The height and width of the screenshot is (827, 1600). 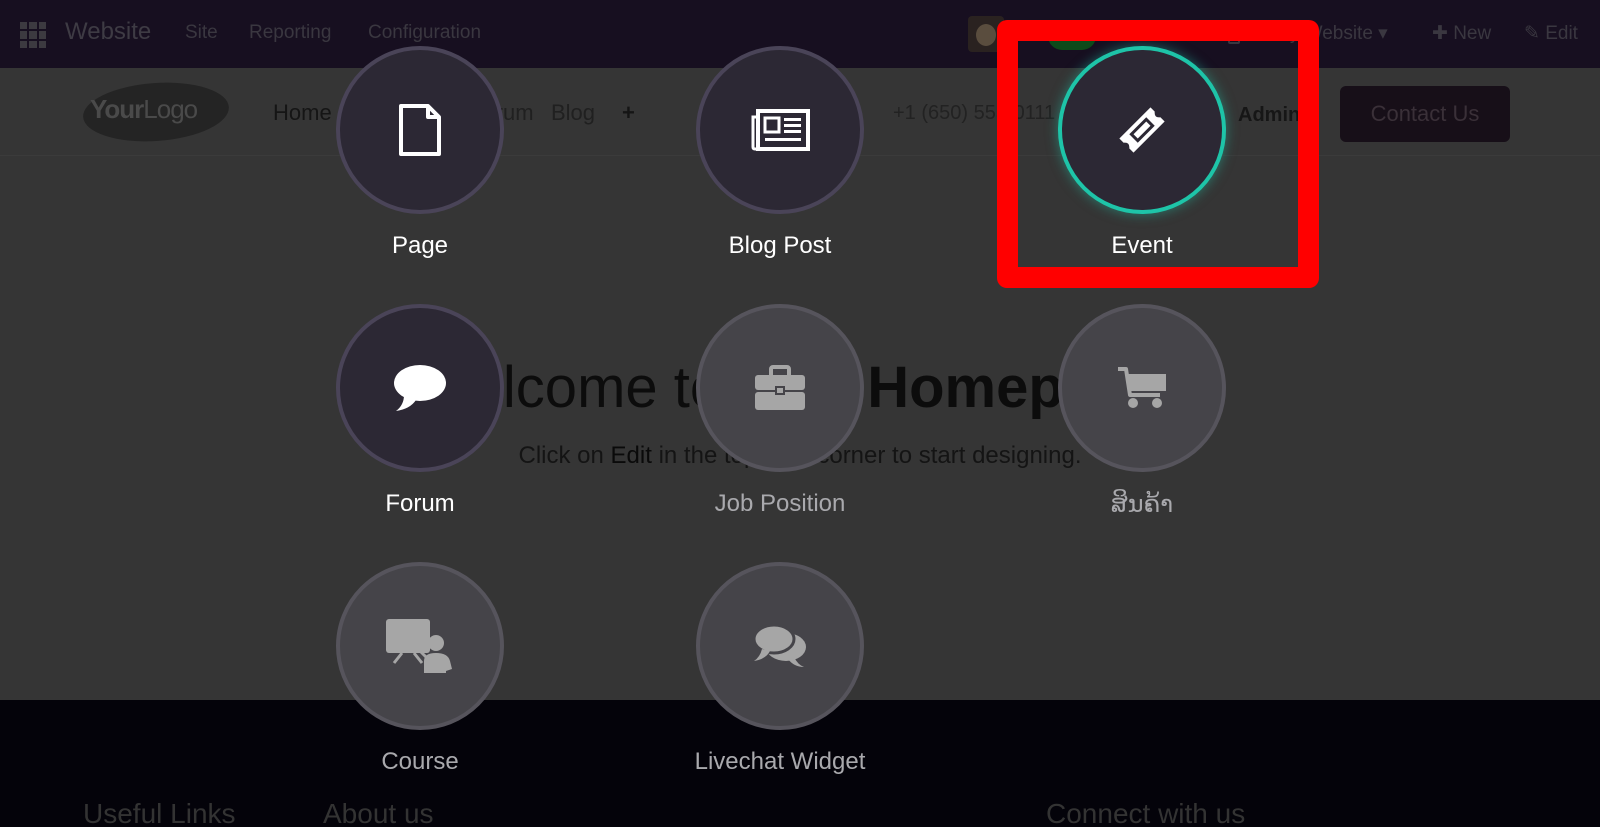 I want to click on option-label: Job Position, so click(x=780, y=503).